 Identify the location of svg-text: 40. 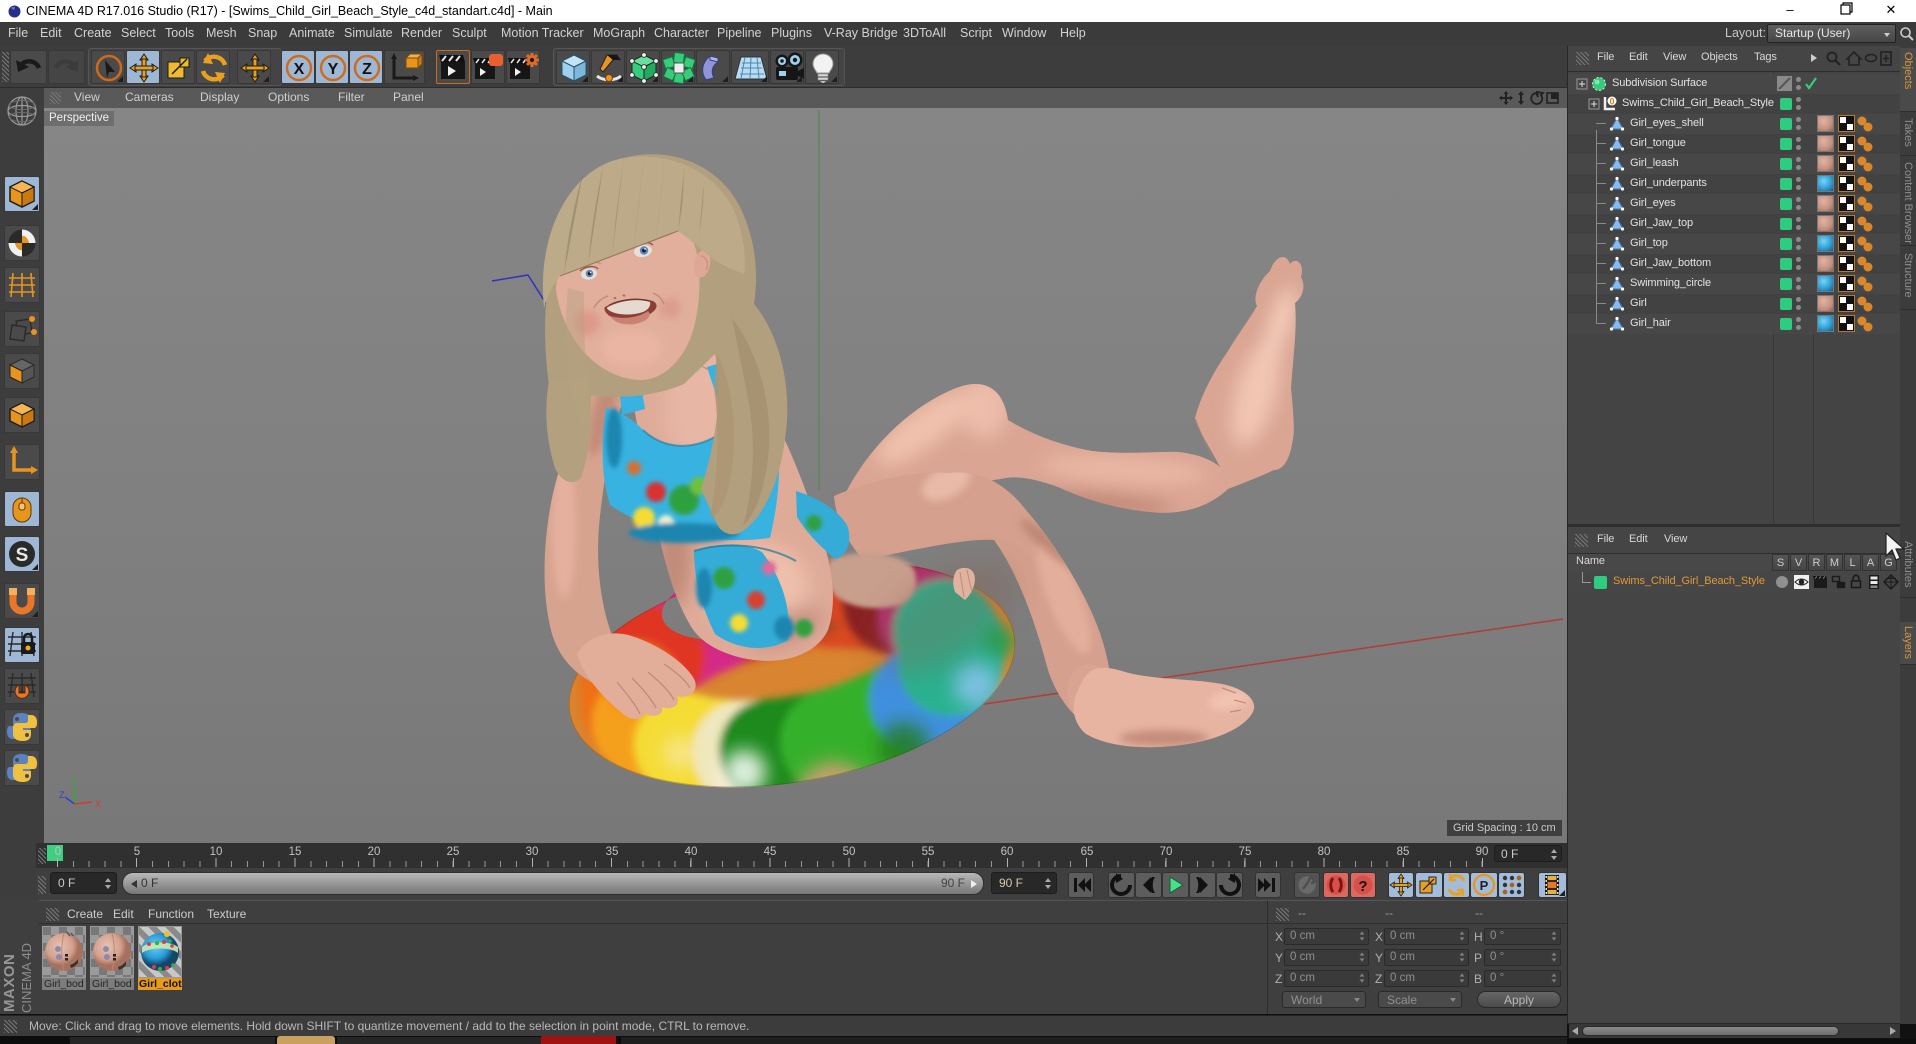
(691, 852).